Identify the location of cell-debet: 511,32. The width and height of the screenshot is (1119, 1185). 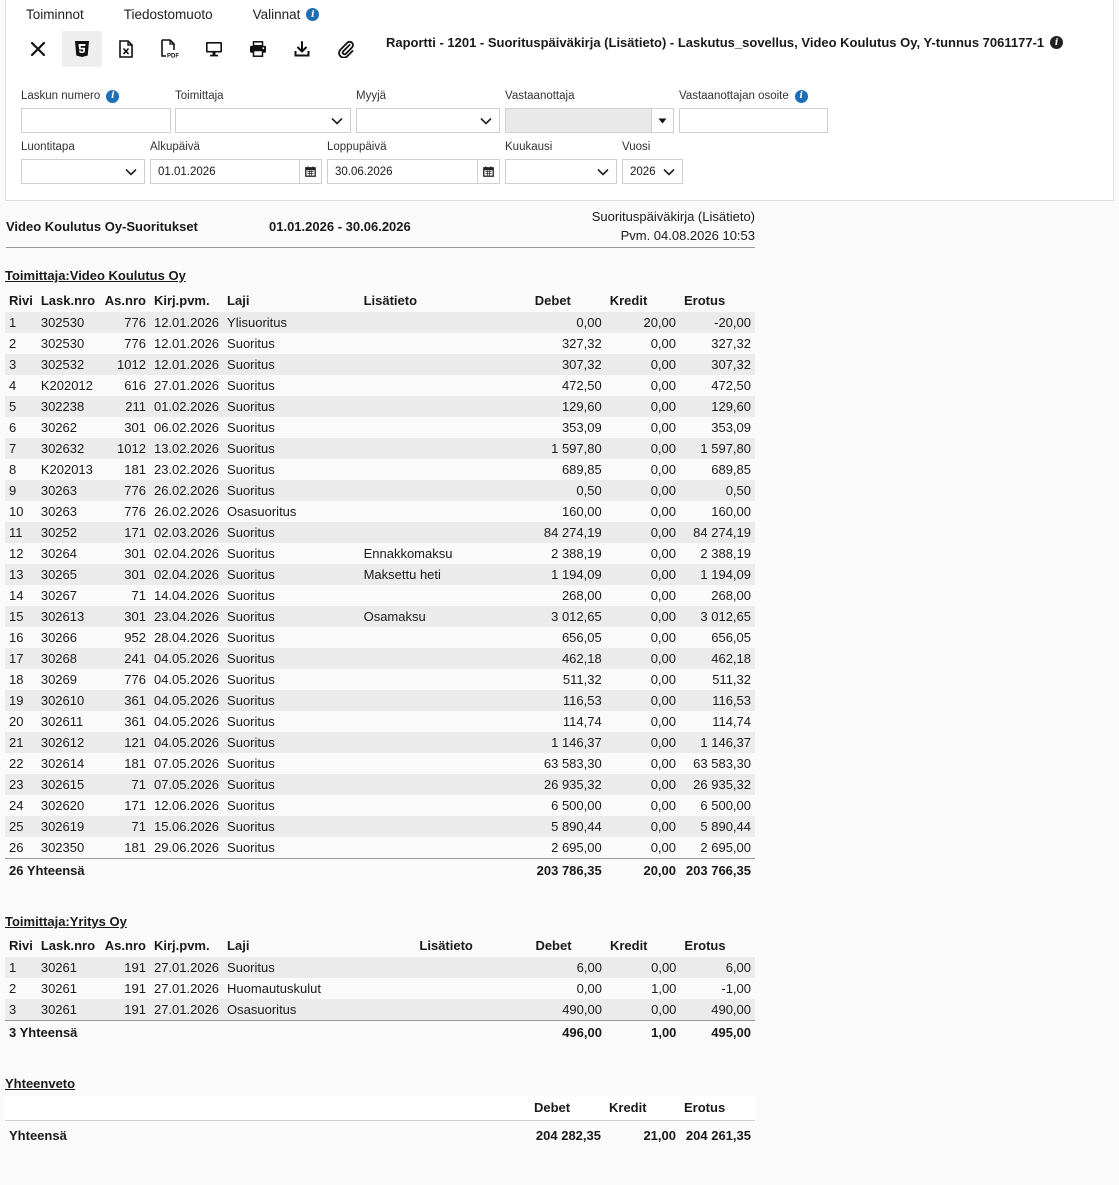
(582, 679).